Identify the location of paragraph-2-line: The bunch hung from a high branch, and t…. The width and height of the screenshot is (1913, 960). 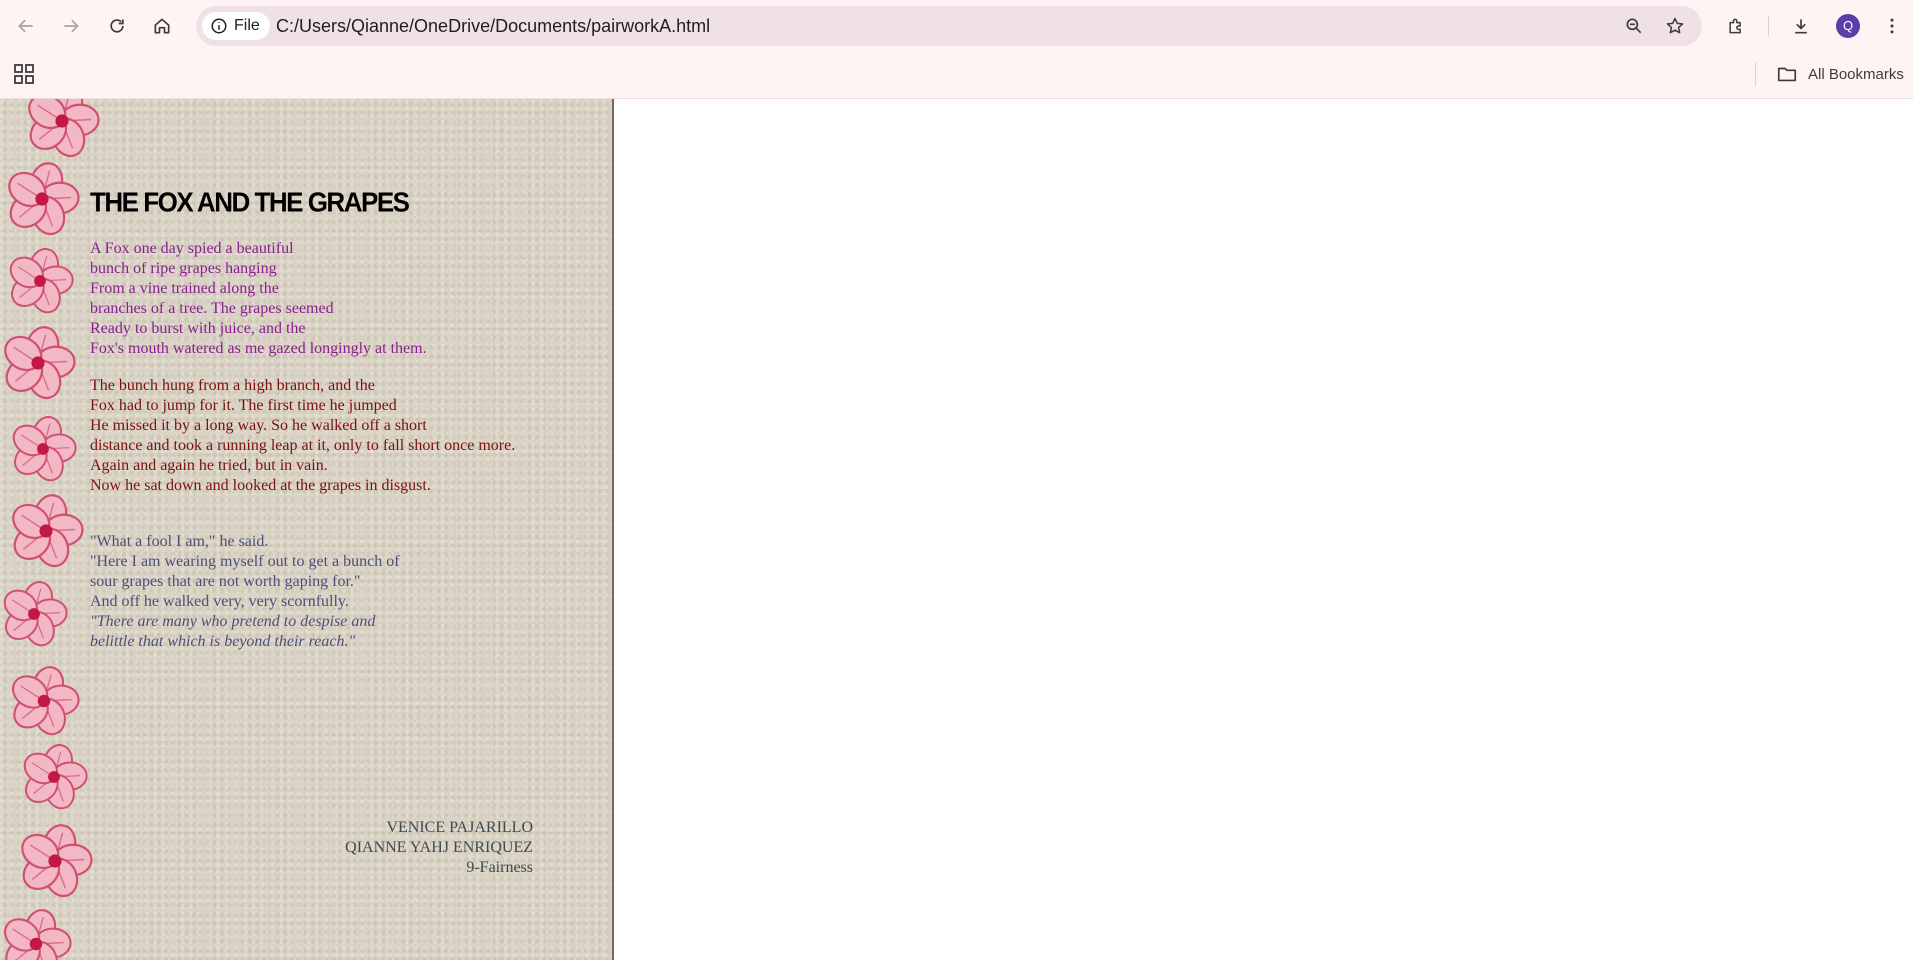
(232, 385).